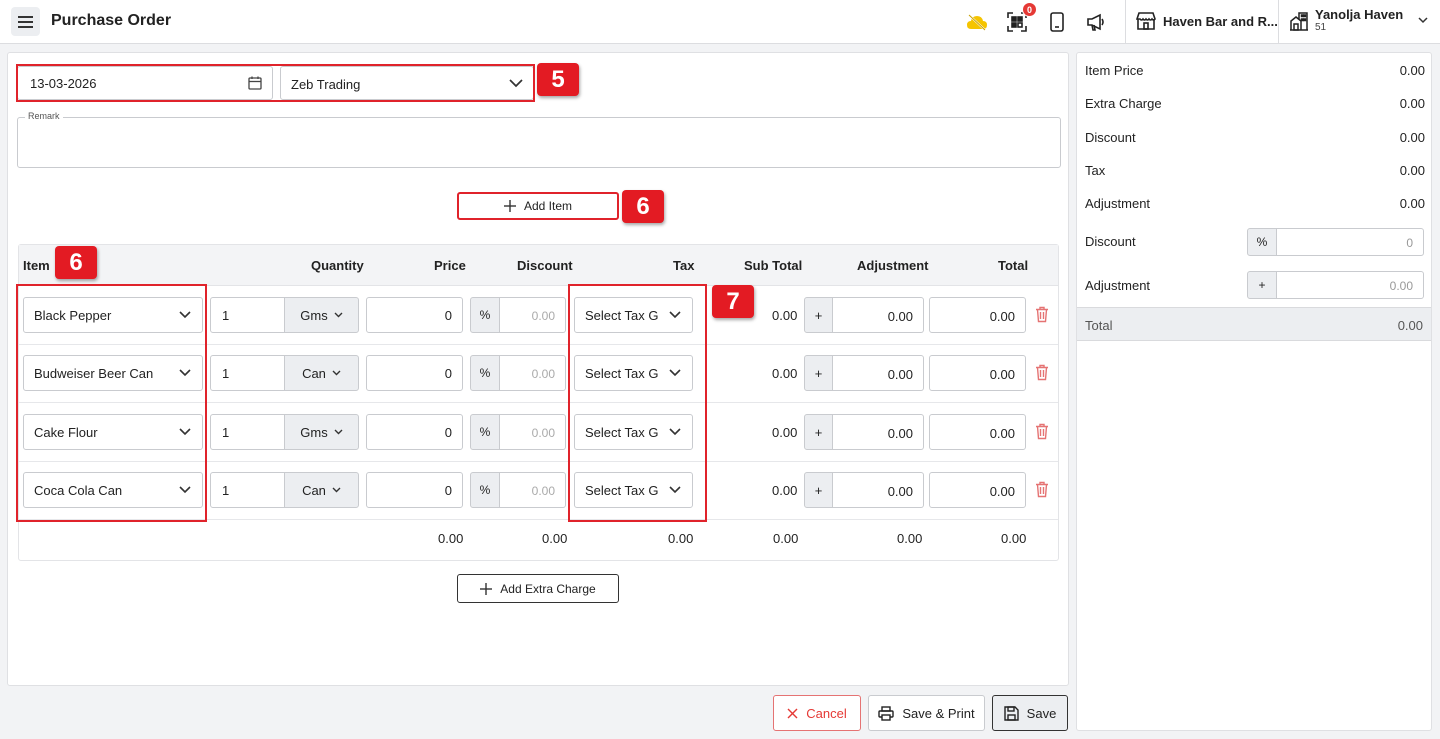 Image resolution: width=1440 pixels, height=739 pixels. I want to click on item-select: Cake Flour, so click(113, 432).